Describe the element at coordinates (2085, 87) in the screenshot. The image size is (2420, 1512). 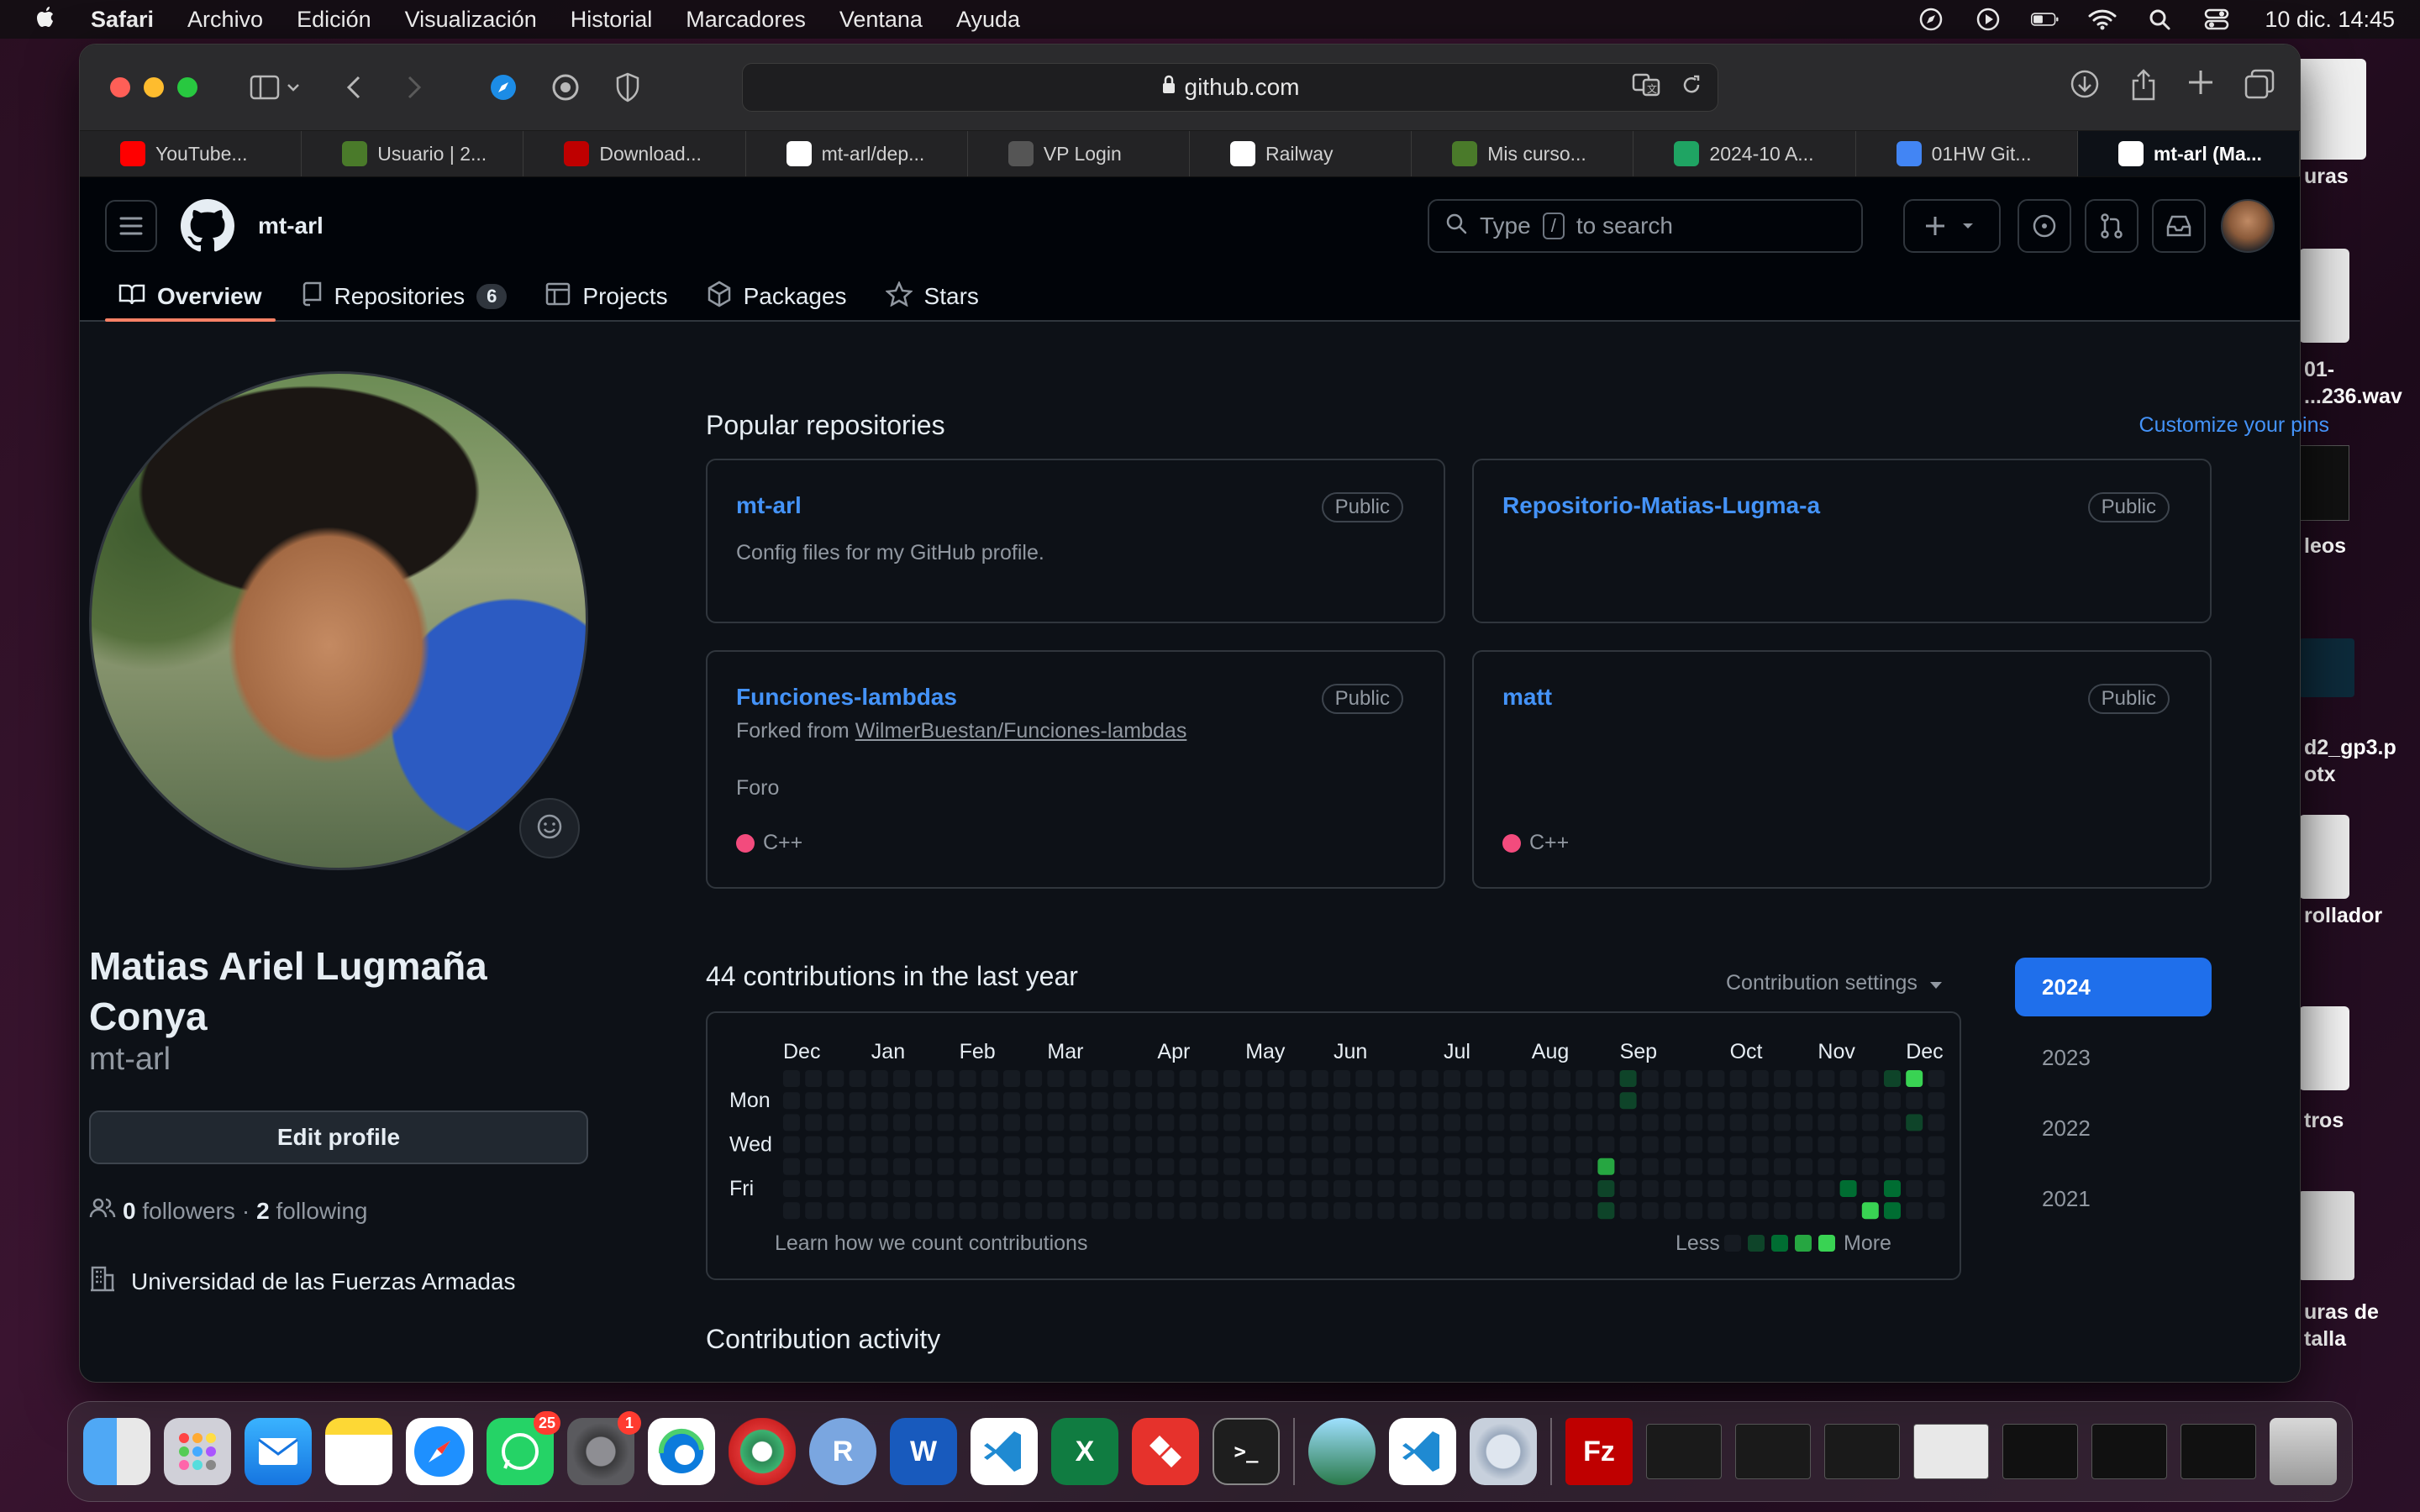
I see `downloads-icon` at that location.